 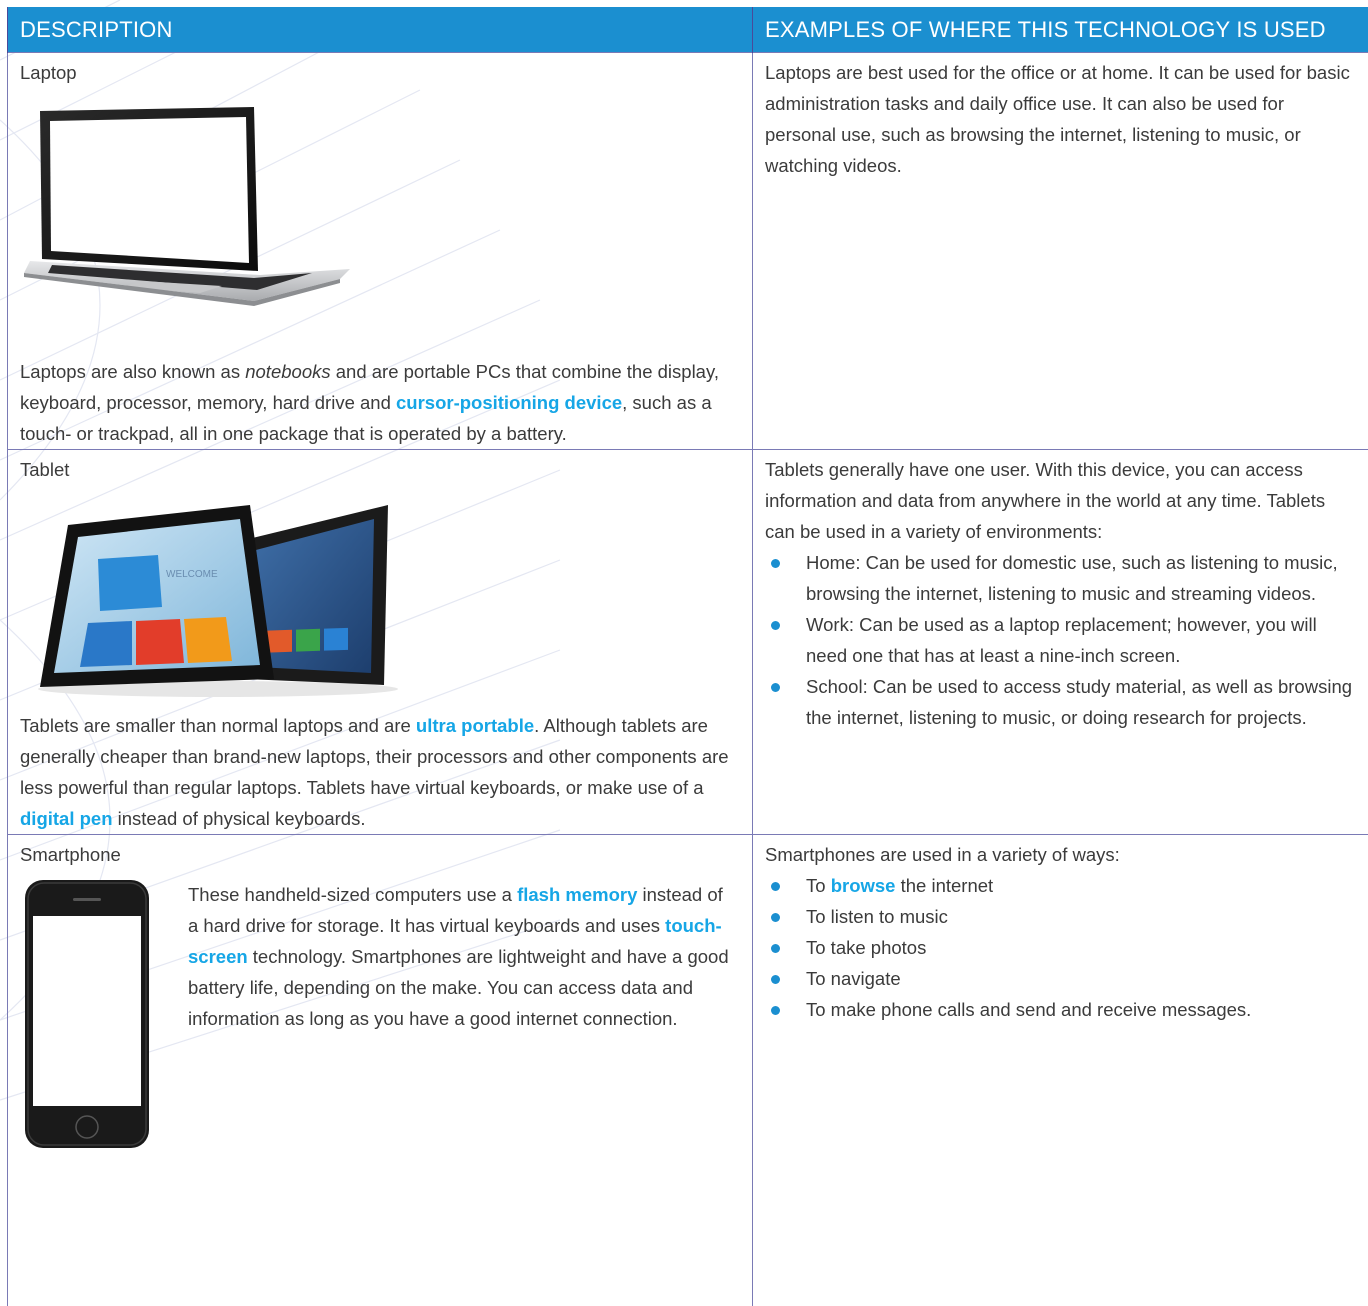 I want to click on term-notebooks: notebooks, so click(x=287, y=371).